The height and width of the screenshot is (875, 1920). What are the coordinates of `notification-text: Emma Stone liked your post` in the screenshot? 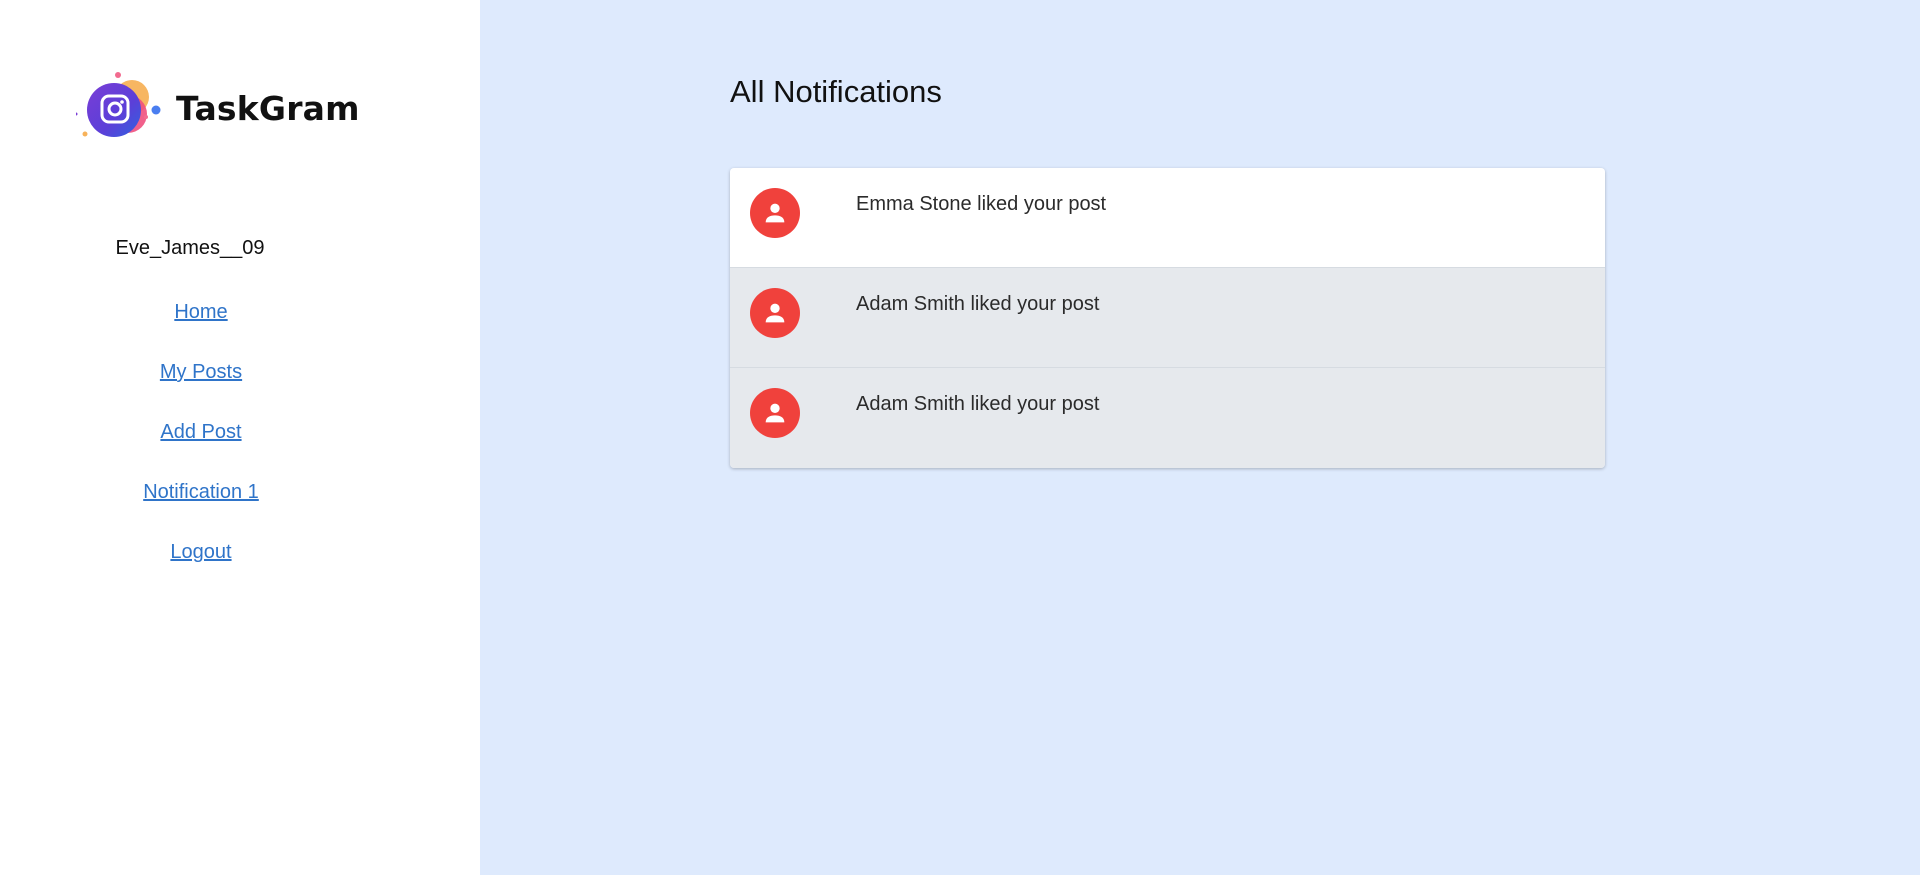 It's located at (981, 204).